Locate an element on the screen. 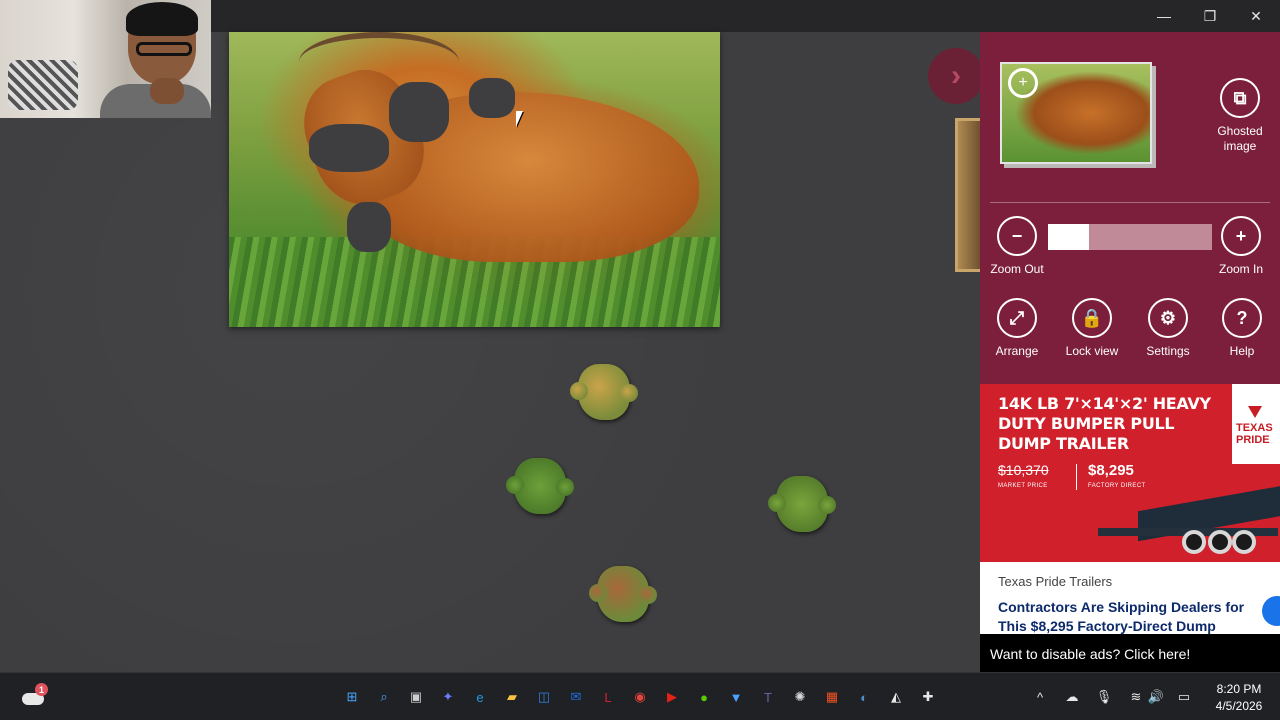 This screenshot has height=720, width=1280. microphone-icon: 🎙 is located at coordinates (1104, 697).